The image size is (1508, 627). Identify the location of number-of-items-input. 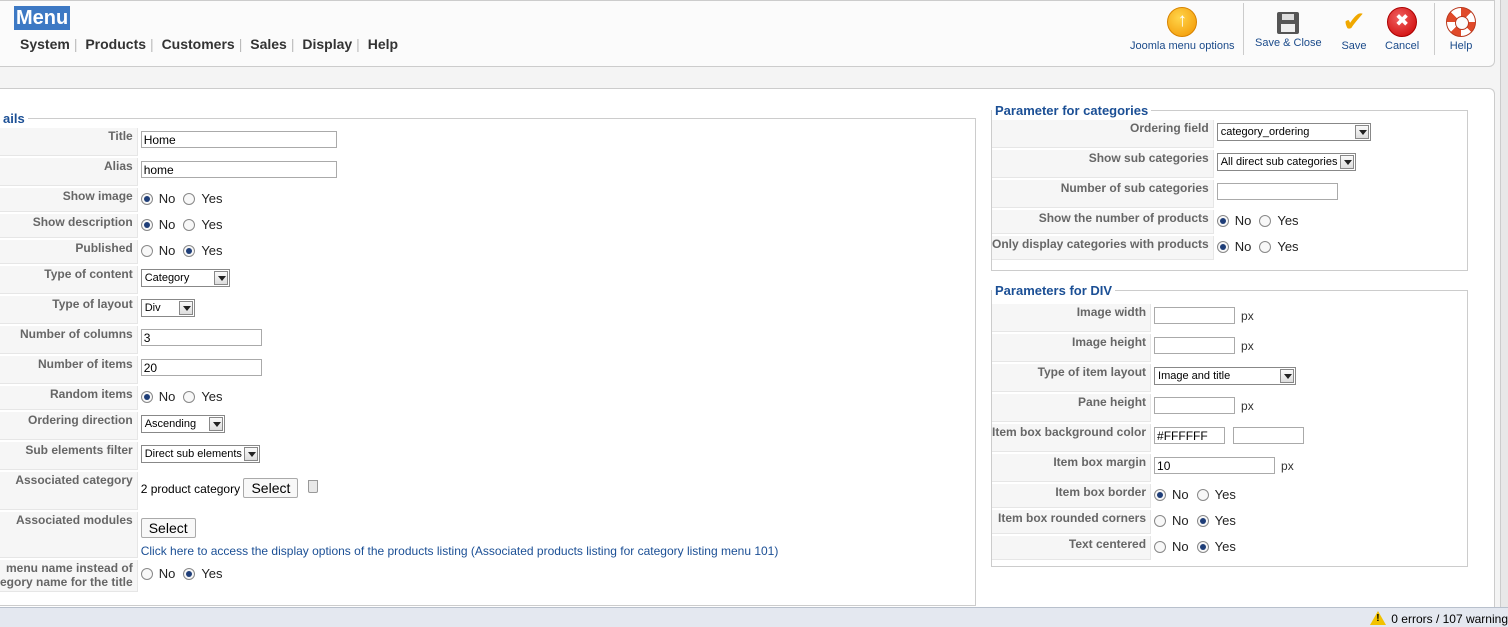
(201, 367).